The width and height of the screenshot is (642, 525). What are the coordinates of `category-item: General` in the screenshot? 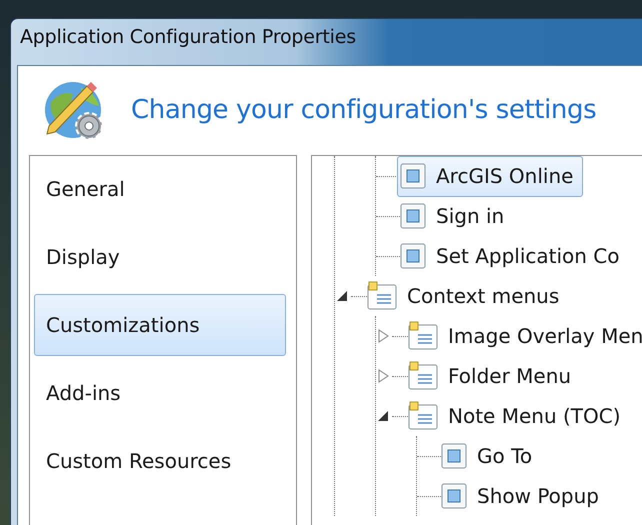 It's located at (160, 189).